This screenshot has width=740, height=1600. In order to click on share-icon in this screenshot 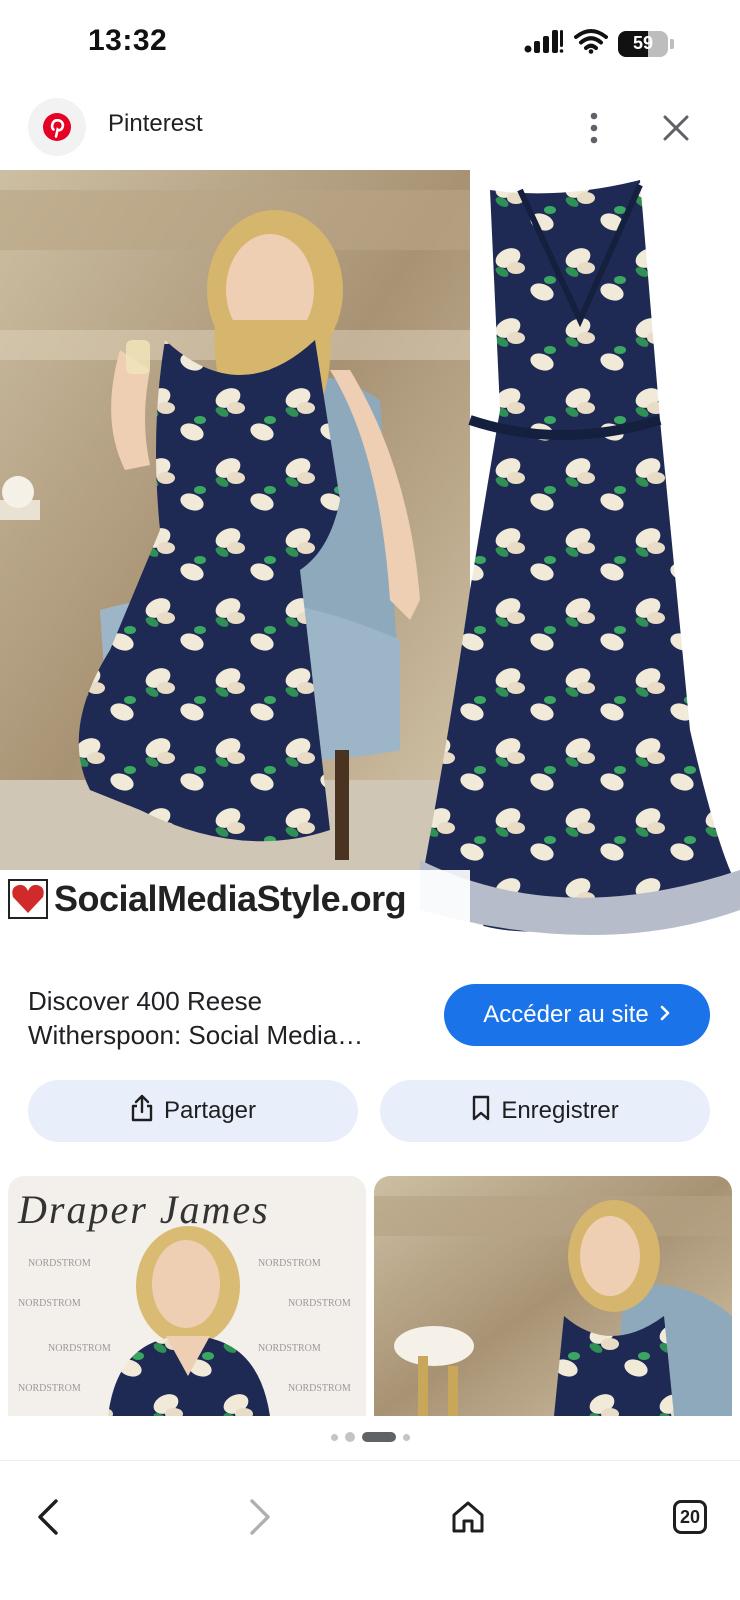, I will do `click(142, 1111)`.